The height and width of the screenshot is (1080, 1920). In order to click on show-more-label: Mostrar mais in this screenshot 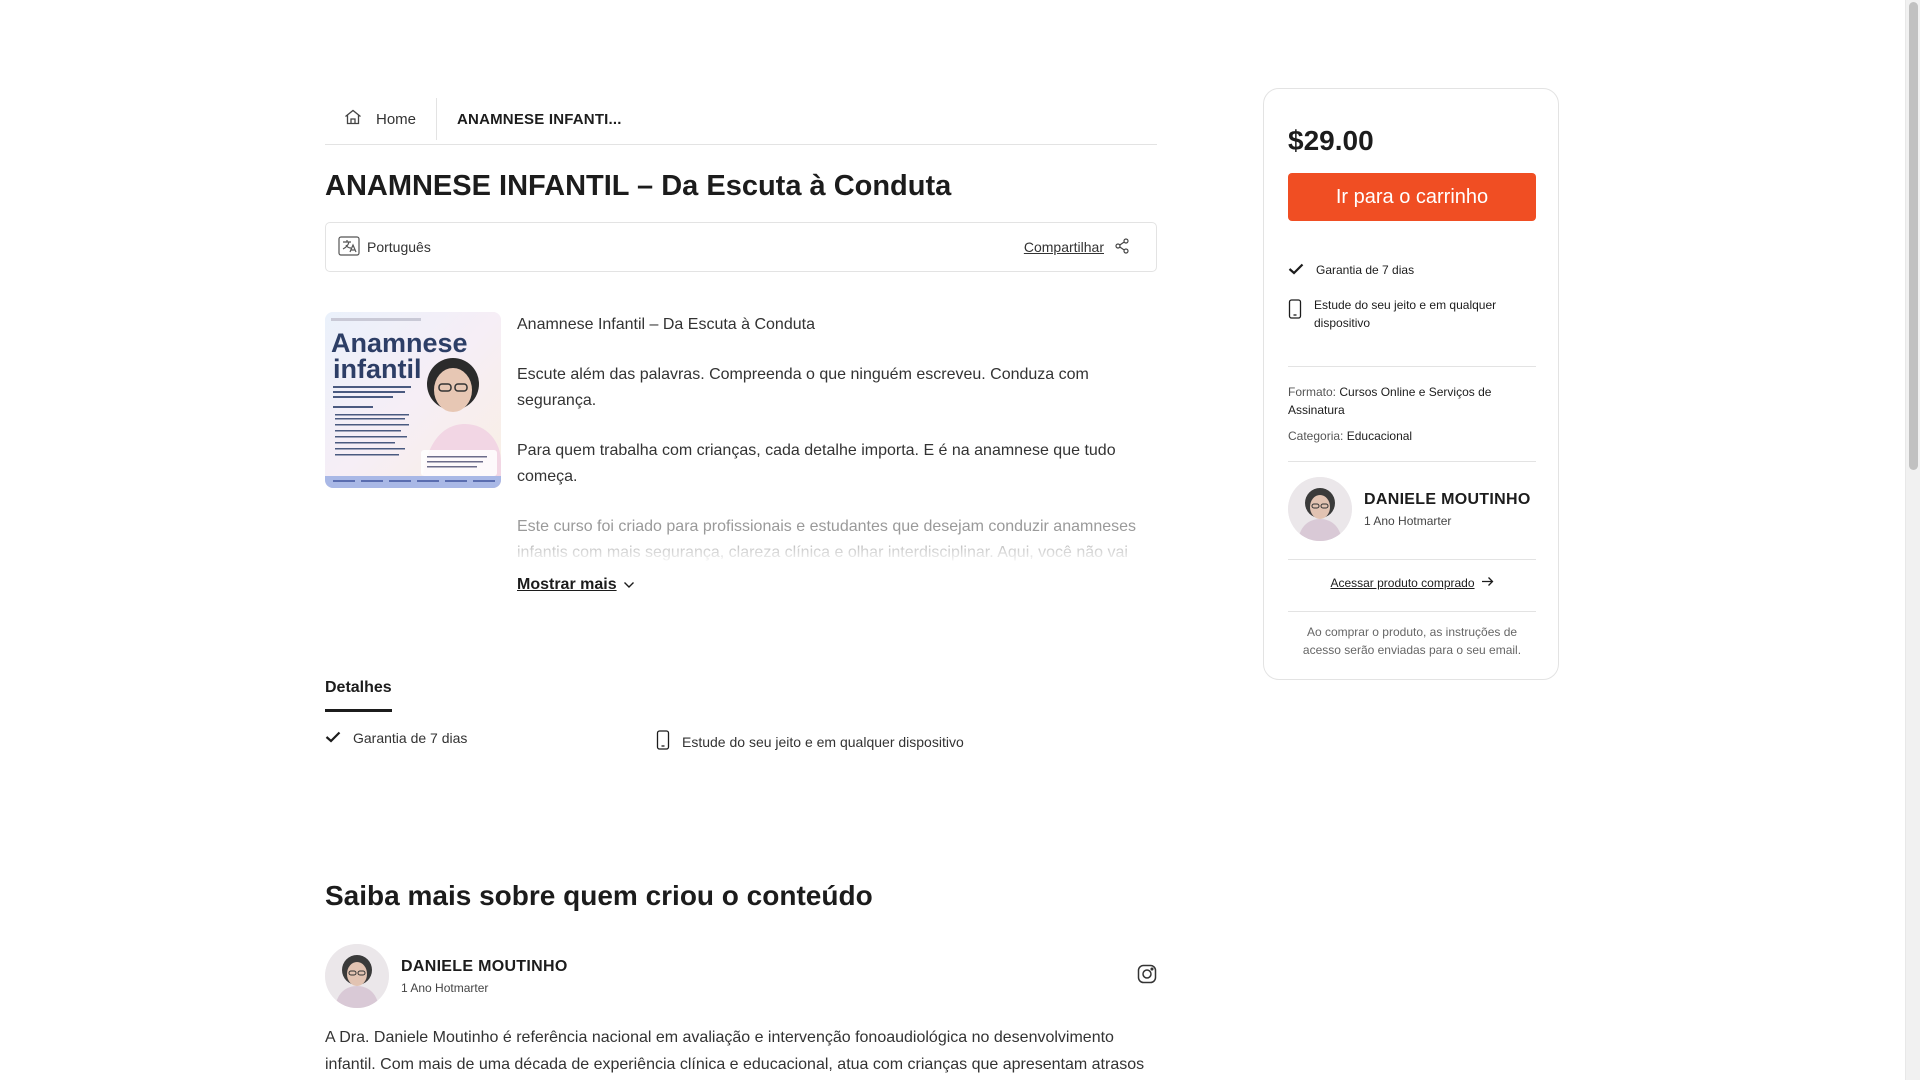, I will do `click(567, 584)`.